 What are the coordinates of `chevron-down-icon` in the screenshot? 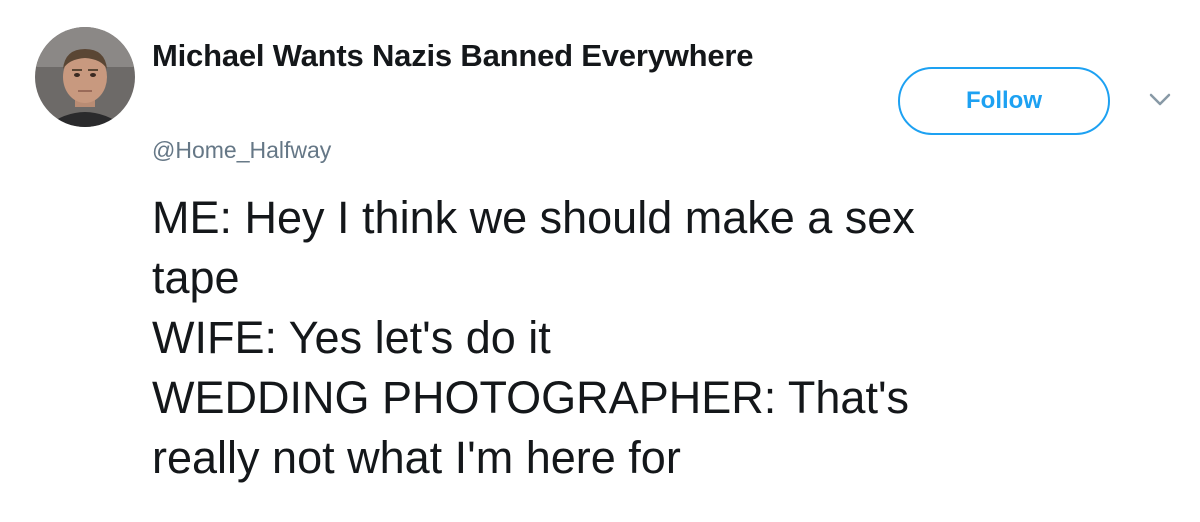 It's located at (1160, 100).